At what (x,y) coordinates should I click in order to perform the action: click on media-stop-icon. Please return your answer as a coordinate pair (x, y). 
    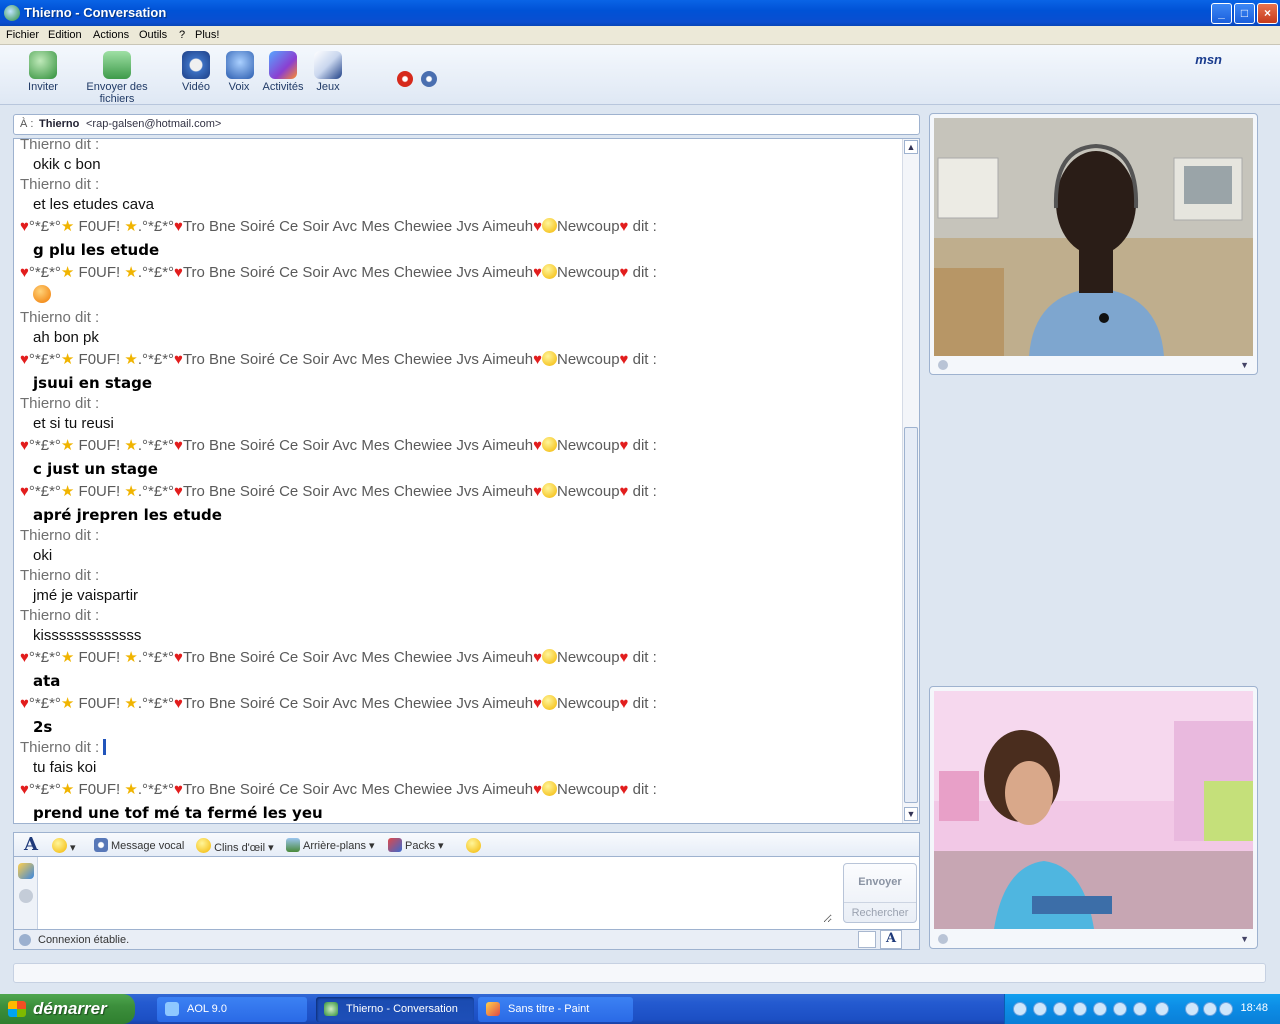
    Looking at the image, I should click on (1080, 1009).